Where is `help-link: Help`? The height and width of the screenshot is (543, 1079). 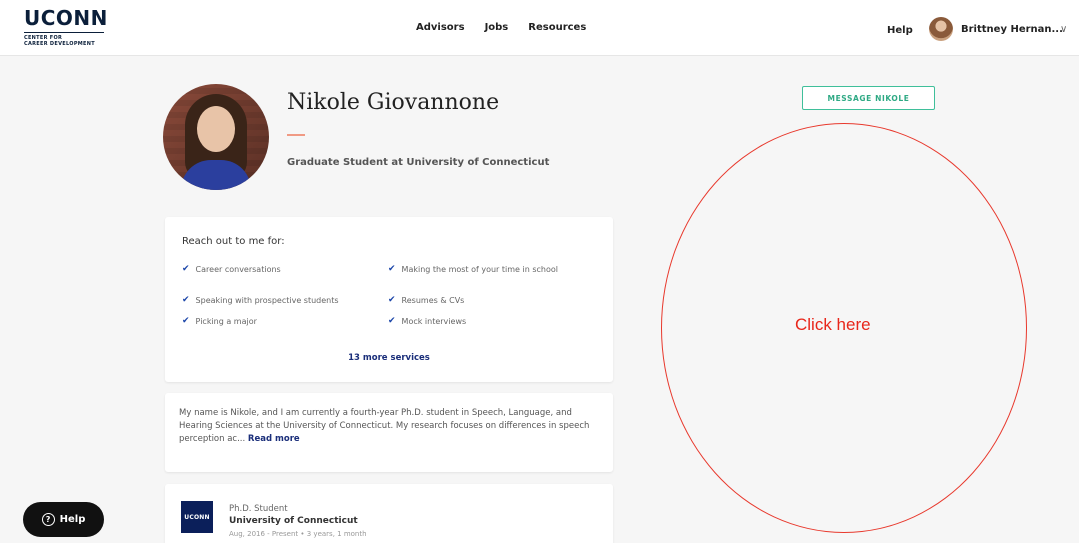 help-link: Help is located at coordinates (900, 30).